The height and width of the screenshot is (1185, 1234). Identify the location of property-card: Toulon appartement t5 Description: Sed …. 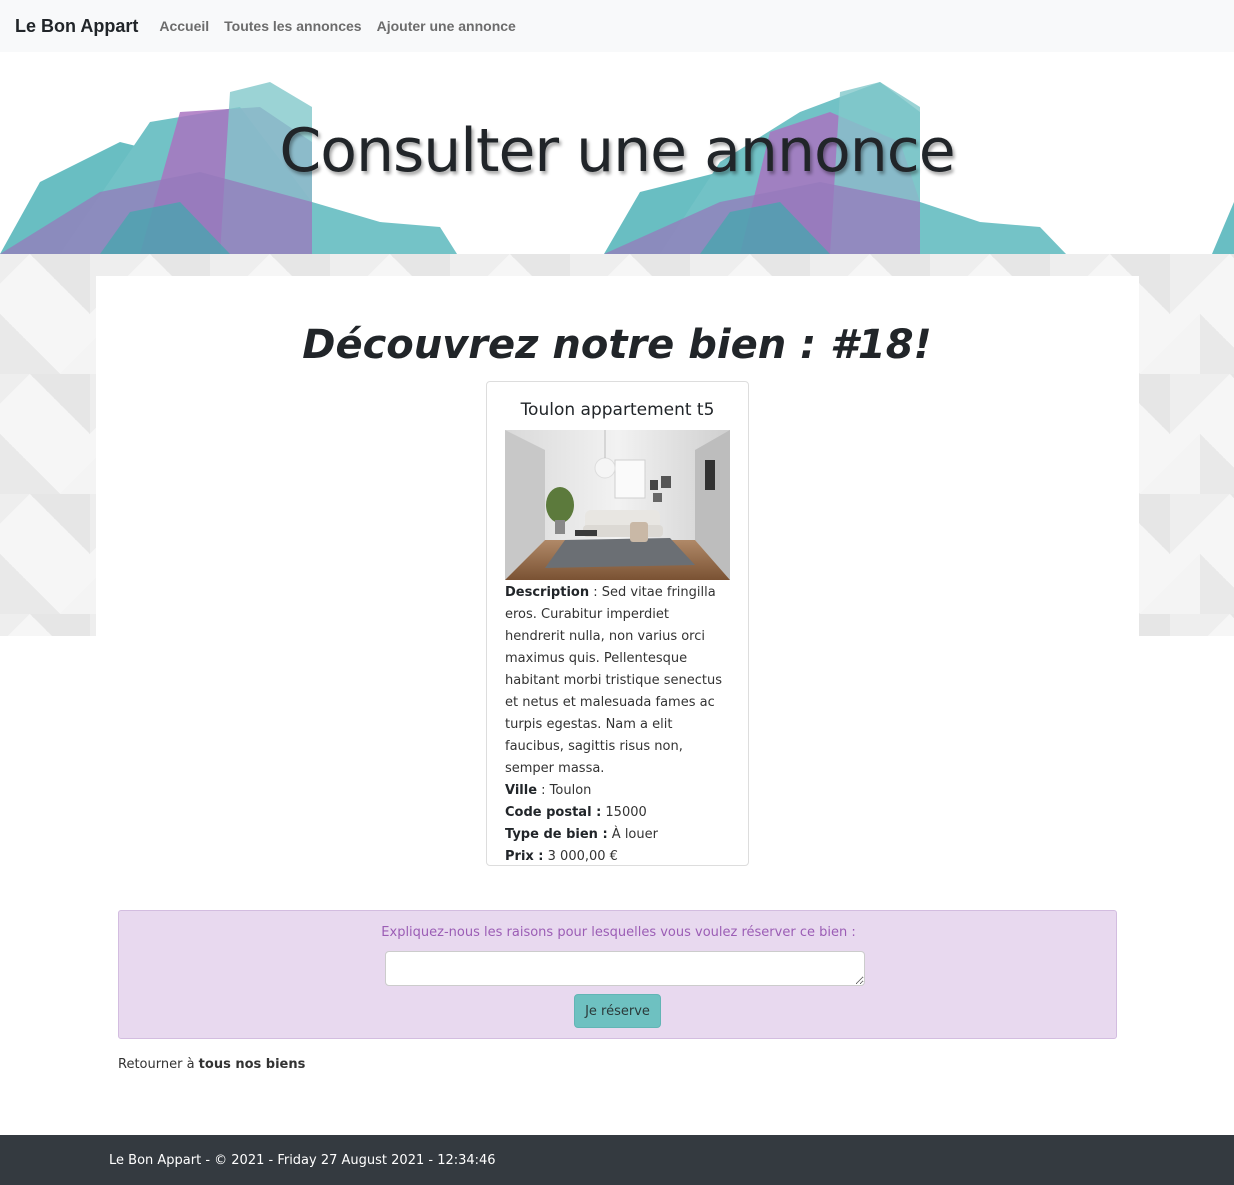
(617, 623).